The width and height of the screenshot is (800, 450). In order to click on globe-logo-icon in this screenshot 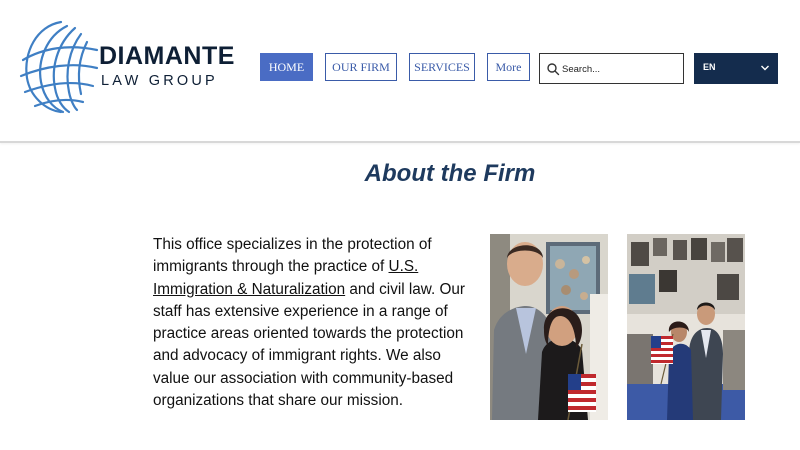, I will do `click(59, 67)`.